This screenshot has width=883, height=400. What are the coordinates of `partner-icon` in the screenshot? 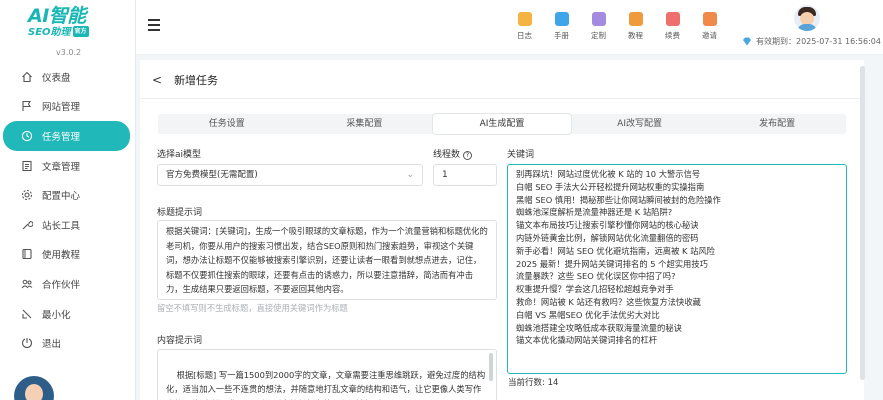 It's located at (27, 284).